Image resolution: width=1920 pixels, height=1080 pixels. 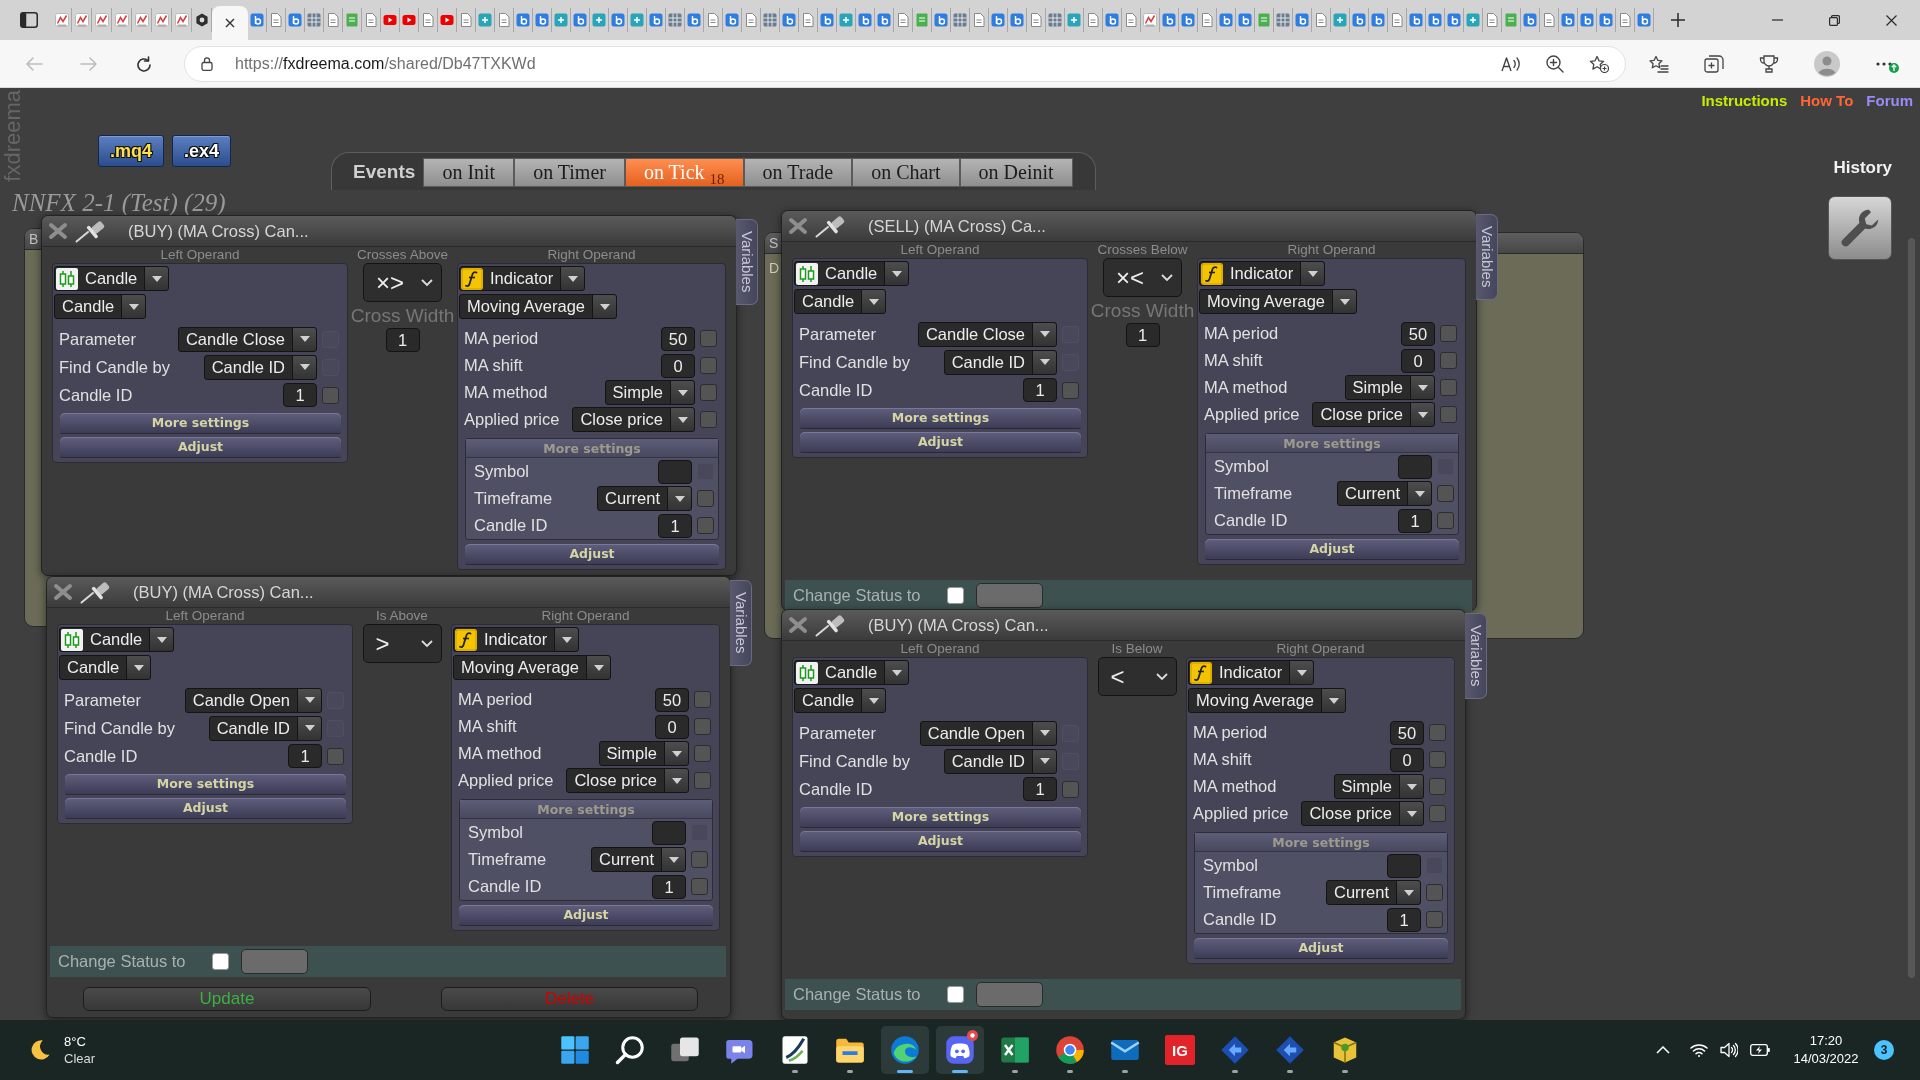 What do you see at coordinates (144, 63) in the screenshot?
I see `reload-icon` at bounding box center [144, 63].